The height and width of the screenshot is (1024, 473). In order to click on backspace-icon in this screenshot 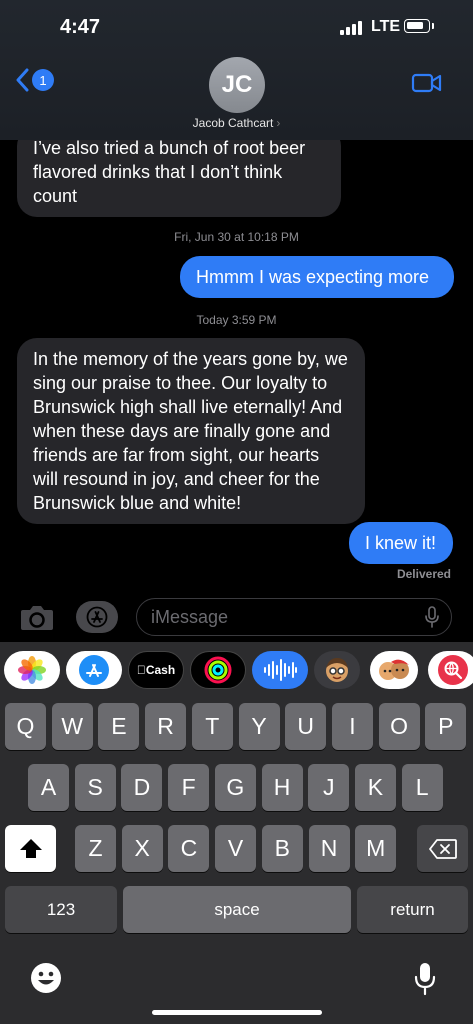, I will do `click(442, 848)`.